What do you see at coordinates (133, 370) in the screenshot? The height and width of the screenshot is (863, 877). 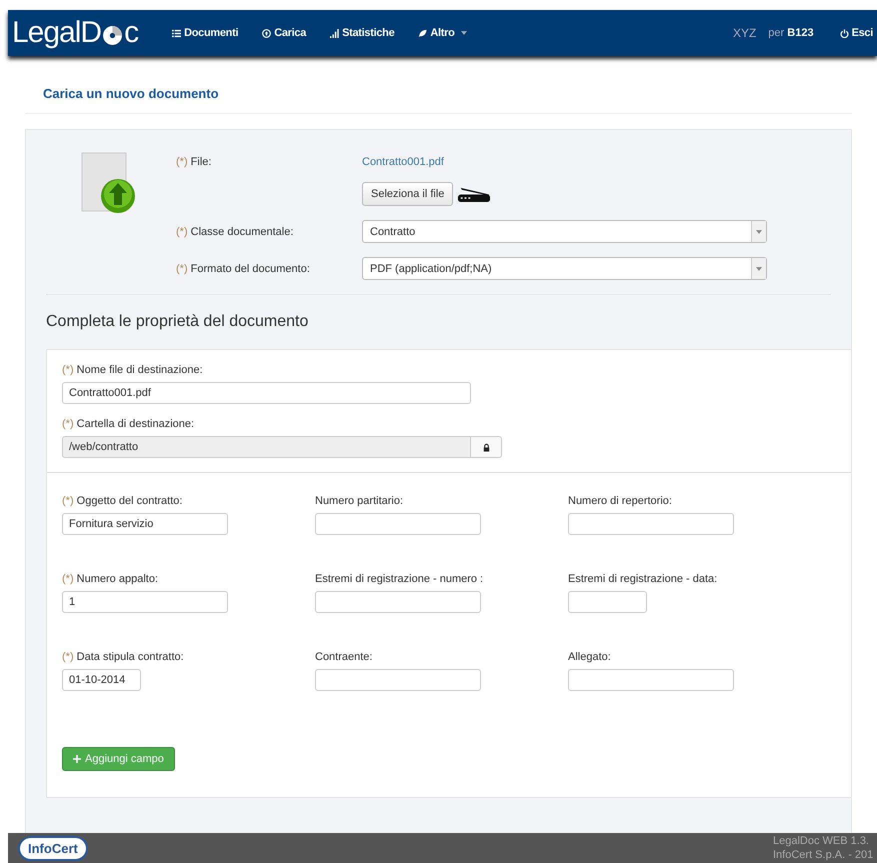 I see `field-label: (*) Nome file di destinazione:` at bounding box center [133, 370].